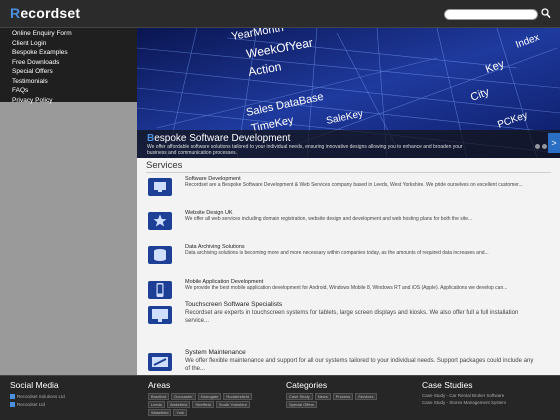 Image resolution: width=560 pixels, height=420 pixels. Describe the element at coordinates (233, 304) in the screenshot. I see `service-title: Touchscreen Software Specialists` at that location.